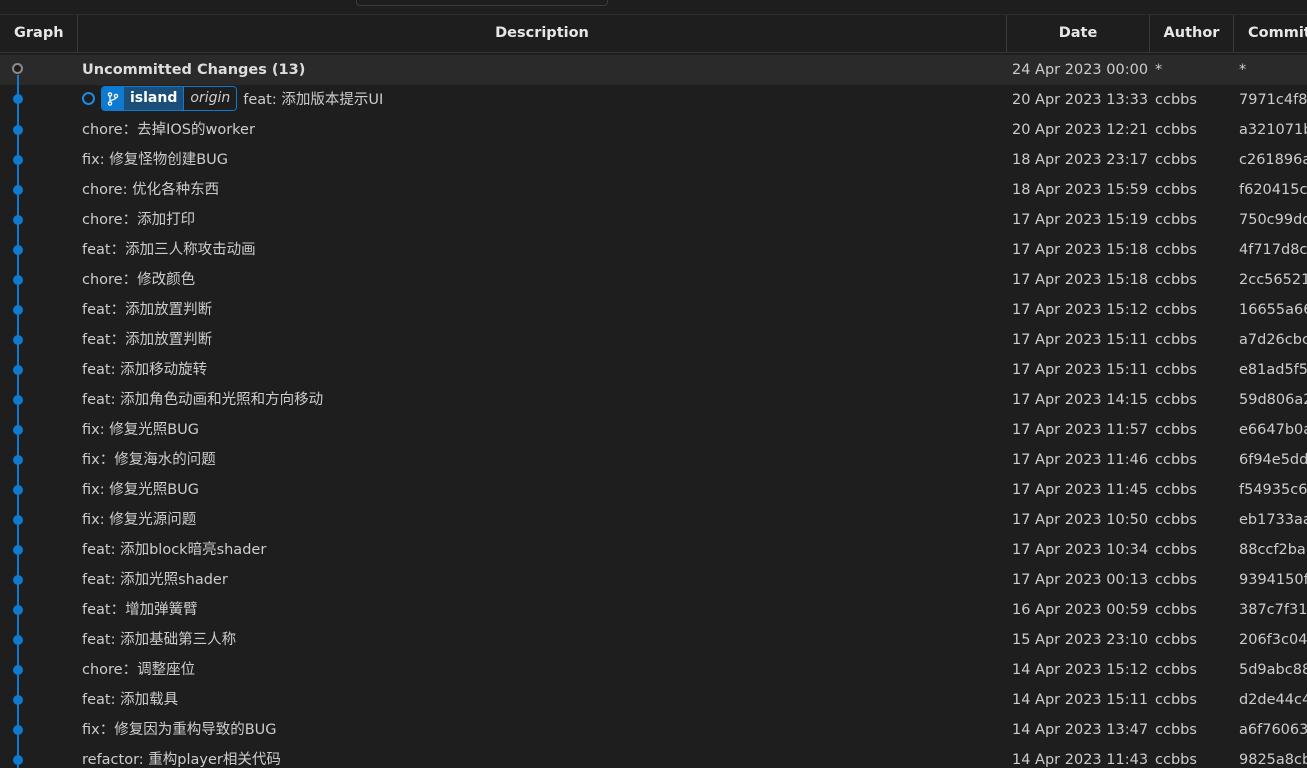 Image resolution: width=1307 pixels, height=768 pixels. I want to click on commit-row: feat：增加弹簧臂 16 Apr 2023 00:59 ccbbs 387c7f31, so click(653, 610).